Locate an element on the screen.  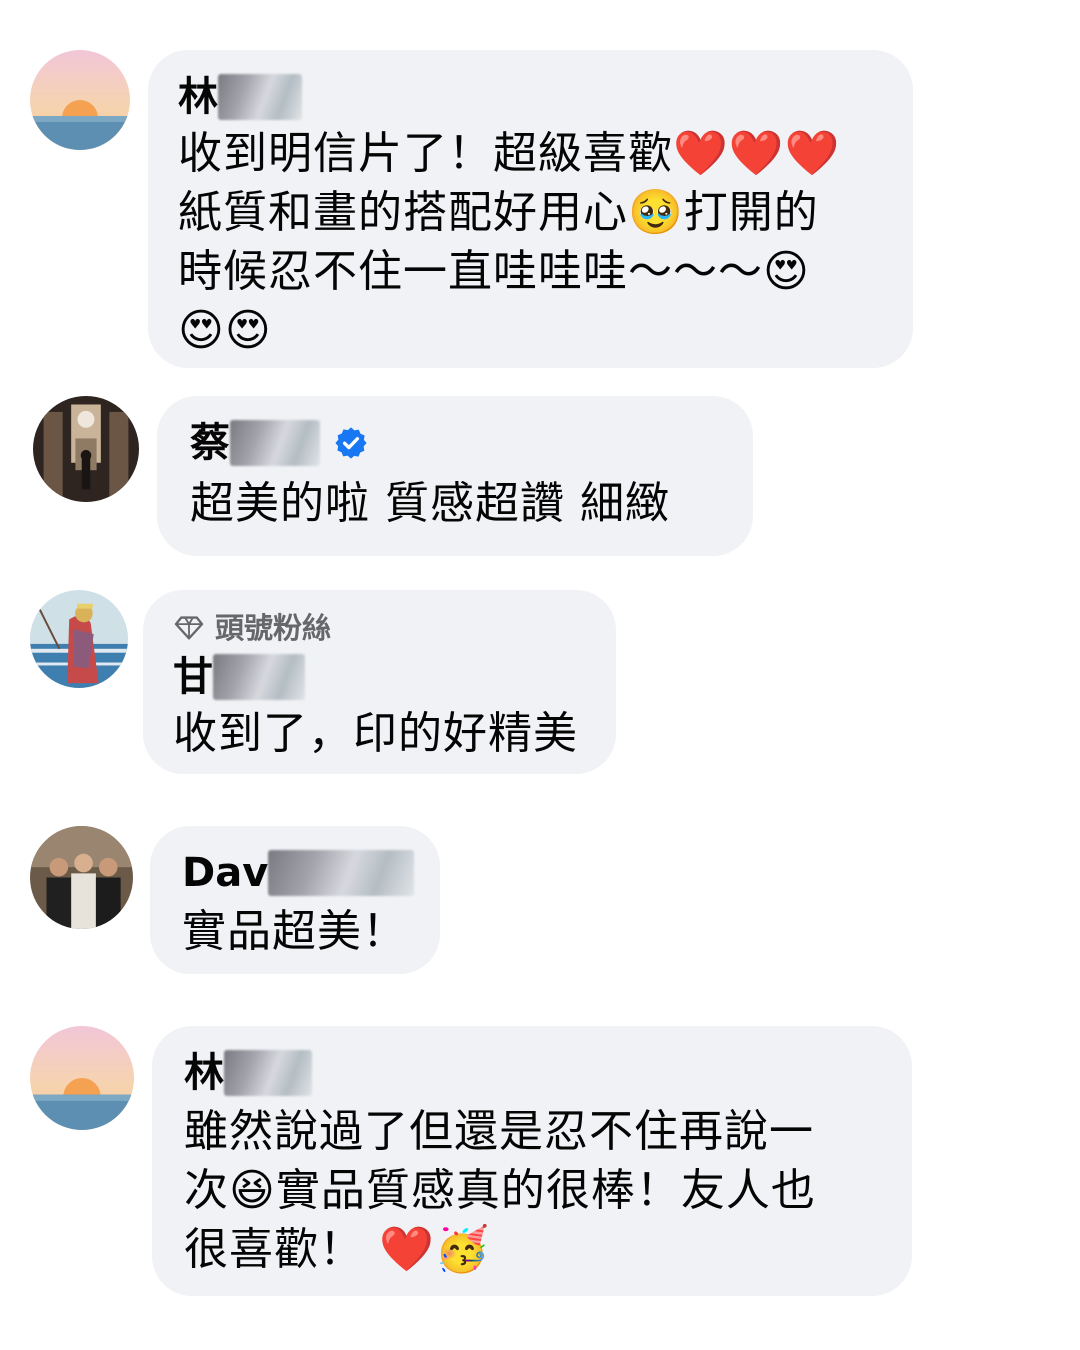
verified-badge-icon is located at coordinates (351, 443).